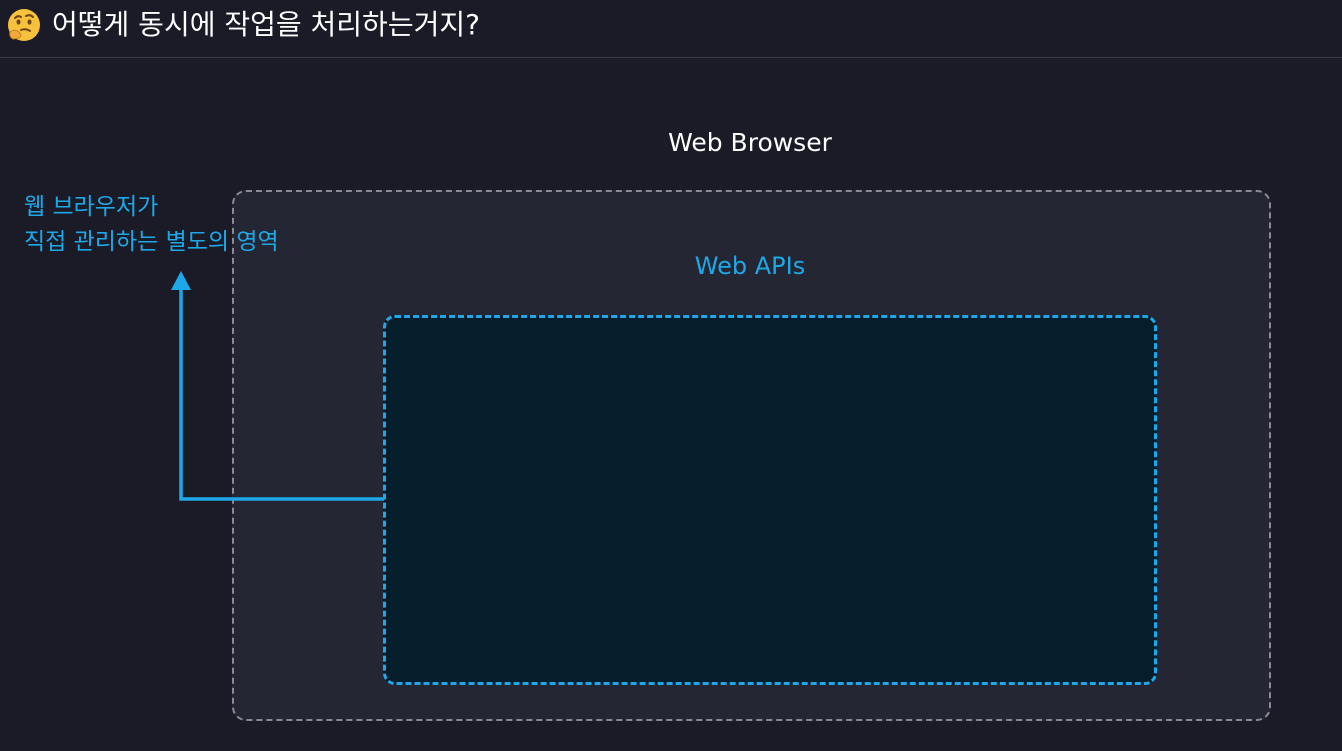 This screenshot has width=1342, height=751. I want to click on web-apis-label: Web APIs, so click(750, 266).